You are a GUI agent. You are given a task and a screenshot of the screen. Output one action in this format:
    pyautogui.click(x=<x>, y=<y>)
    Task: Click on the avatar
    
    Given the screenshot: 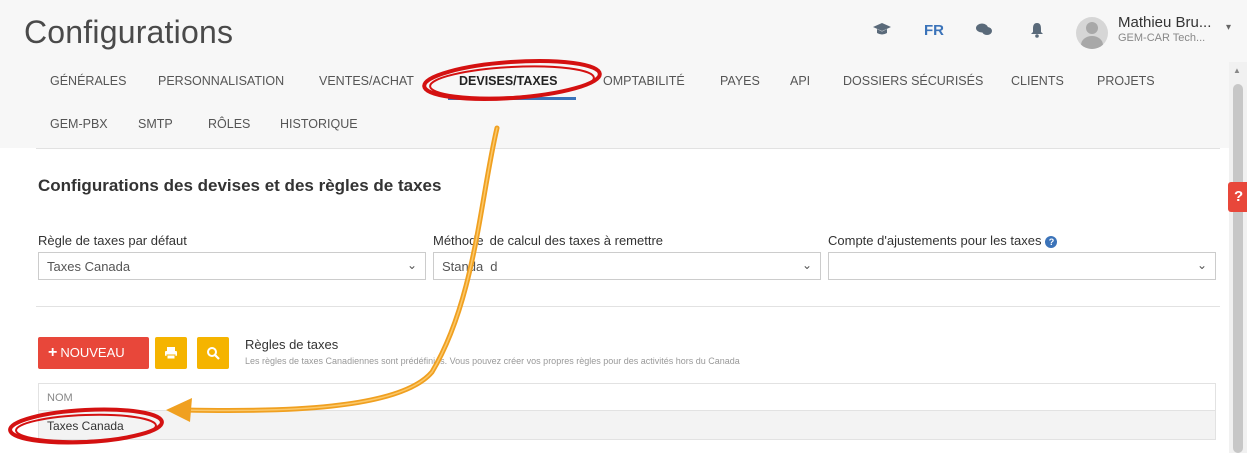 What is the action you would take?
    pyautogui.click(x=1092, y=33)
    